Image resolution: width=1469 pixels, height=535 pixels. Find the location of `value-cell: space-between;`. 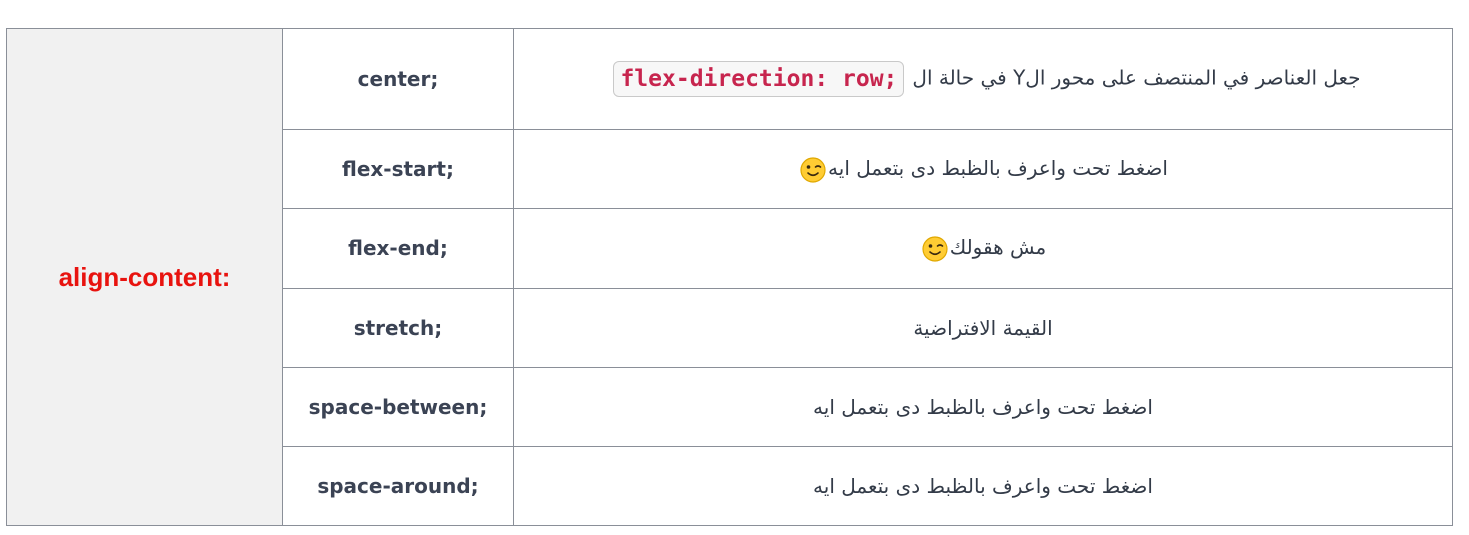

value-cell: space-between; is located at coordinates (398, 406).